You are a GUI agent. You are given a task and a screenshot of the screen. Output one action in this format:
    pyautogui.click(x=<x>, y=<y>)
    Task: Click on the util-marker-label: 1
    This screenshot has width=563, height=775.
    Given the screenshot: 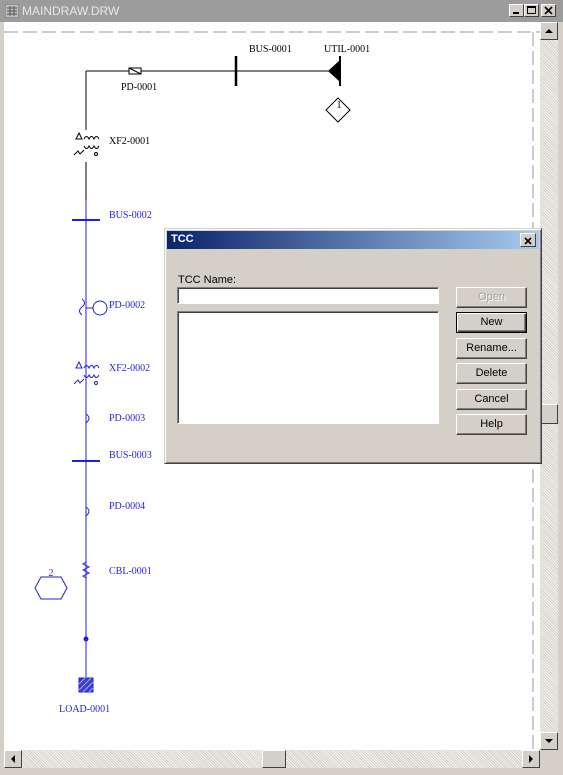 What is the action you would take?
    pyautogui.click(x=339, y=105)
    